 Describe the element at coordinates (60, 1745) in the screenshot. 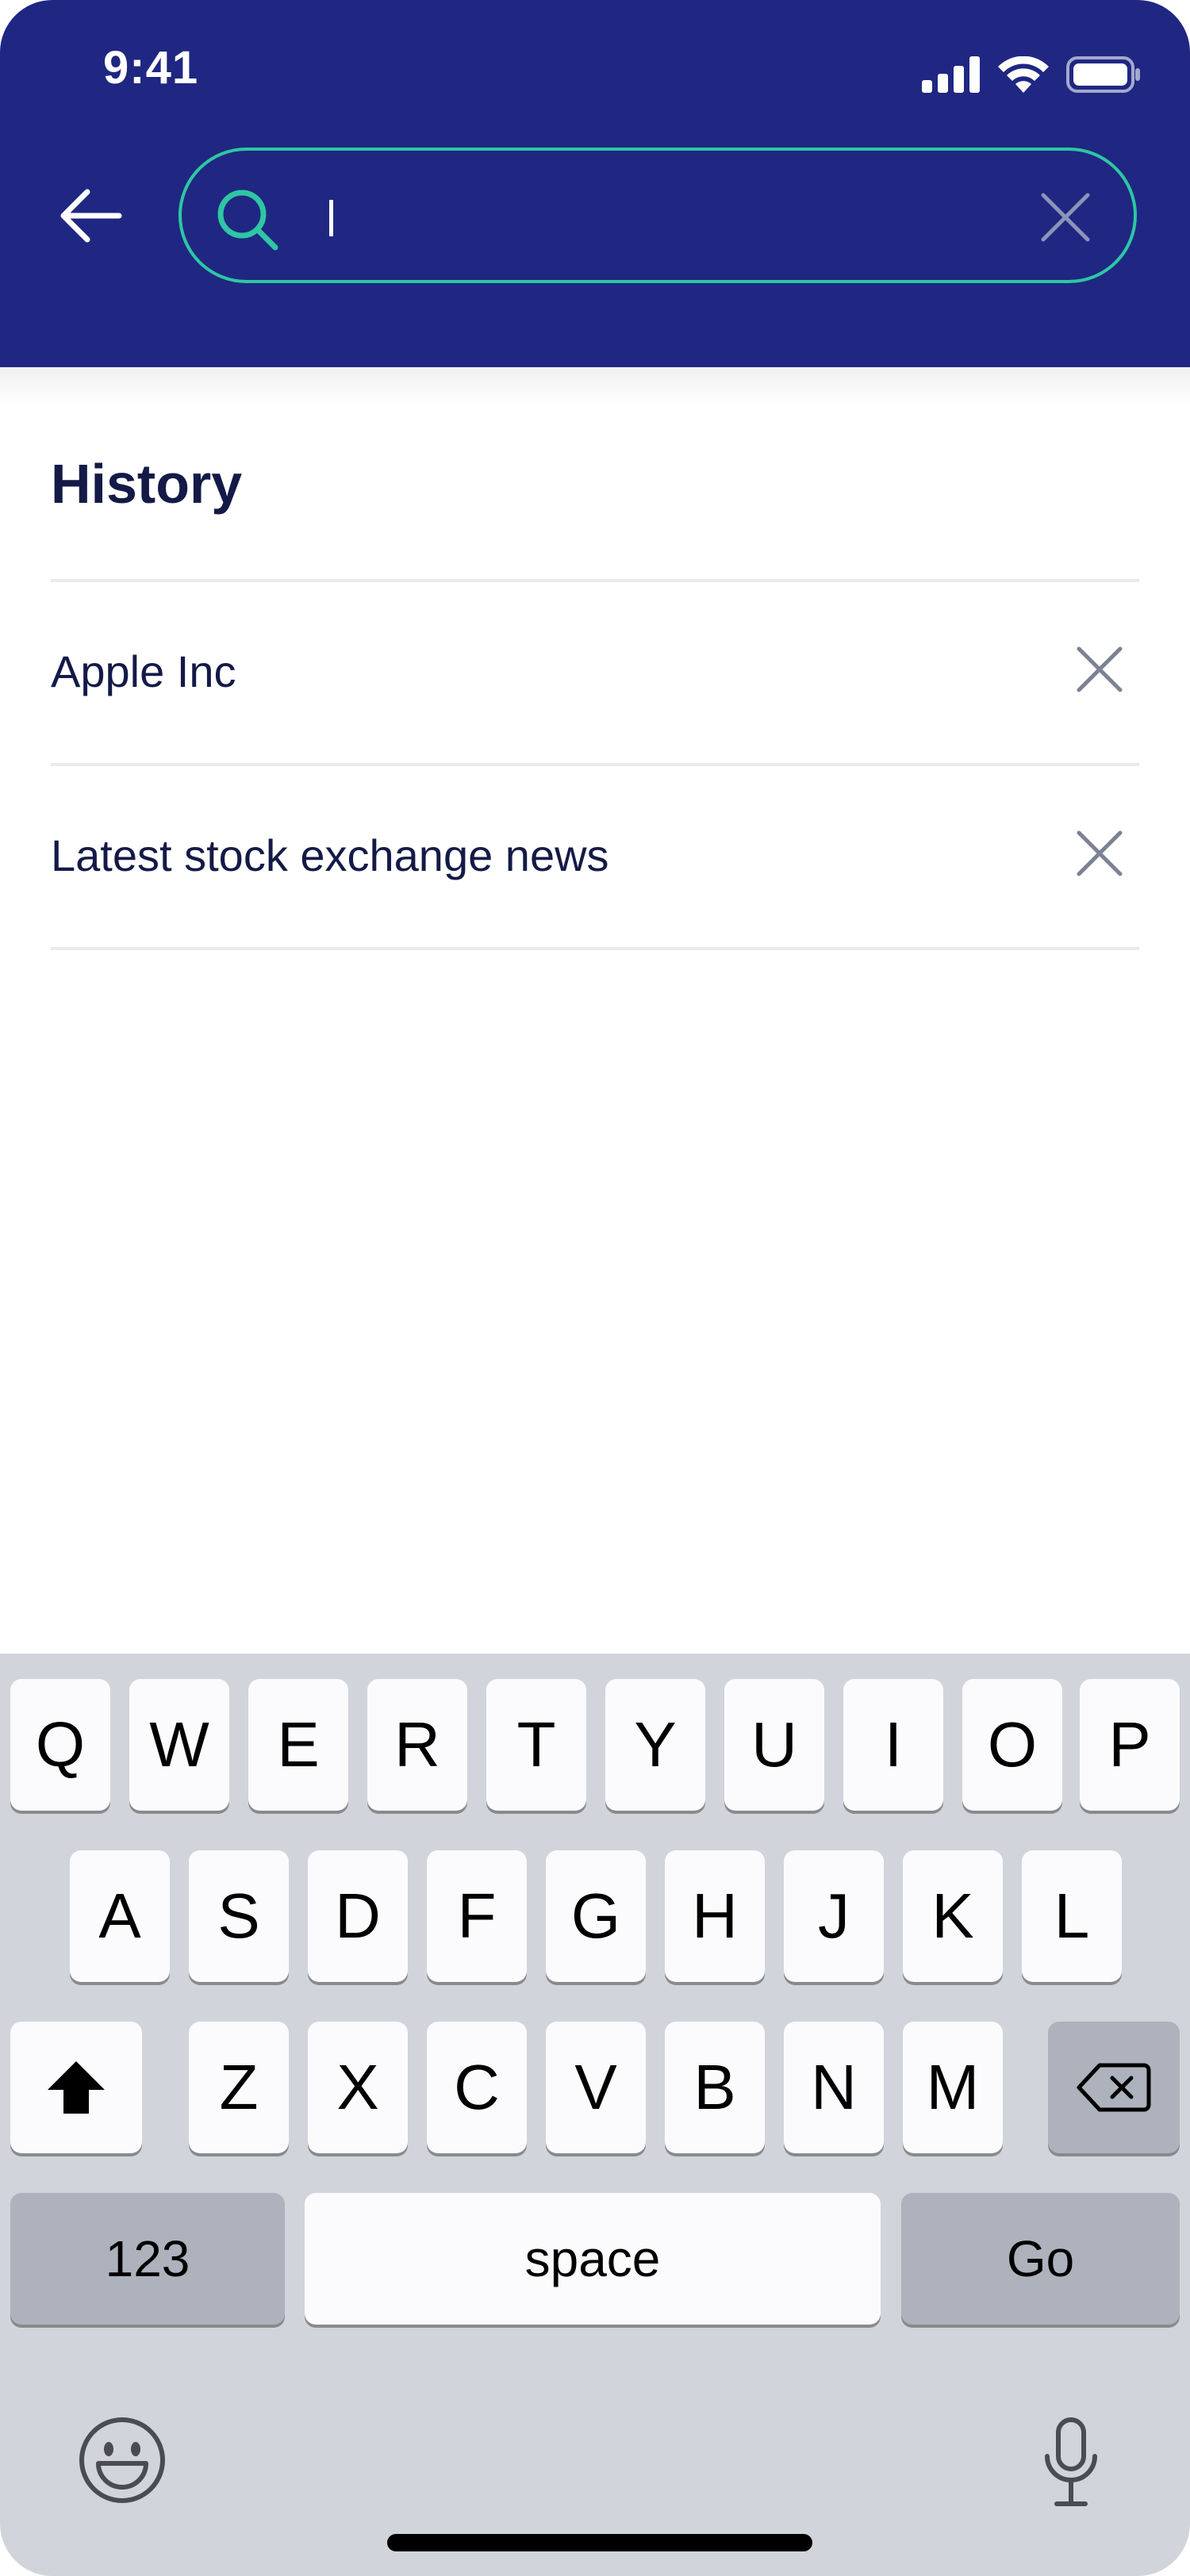

I see `key-q: Q` at that location.